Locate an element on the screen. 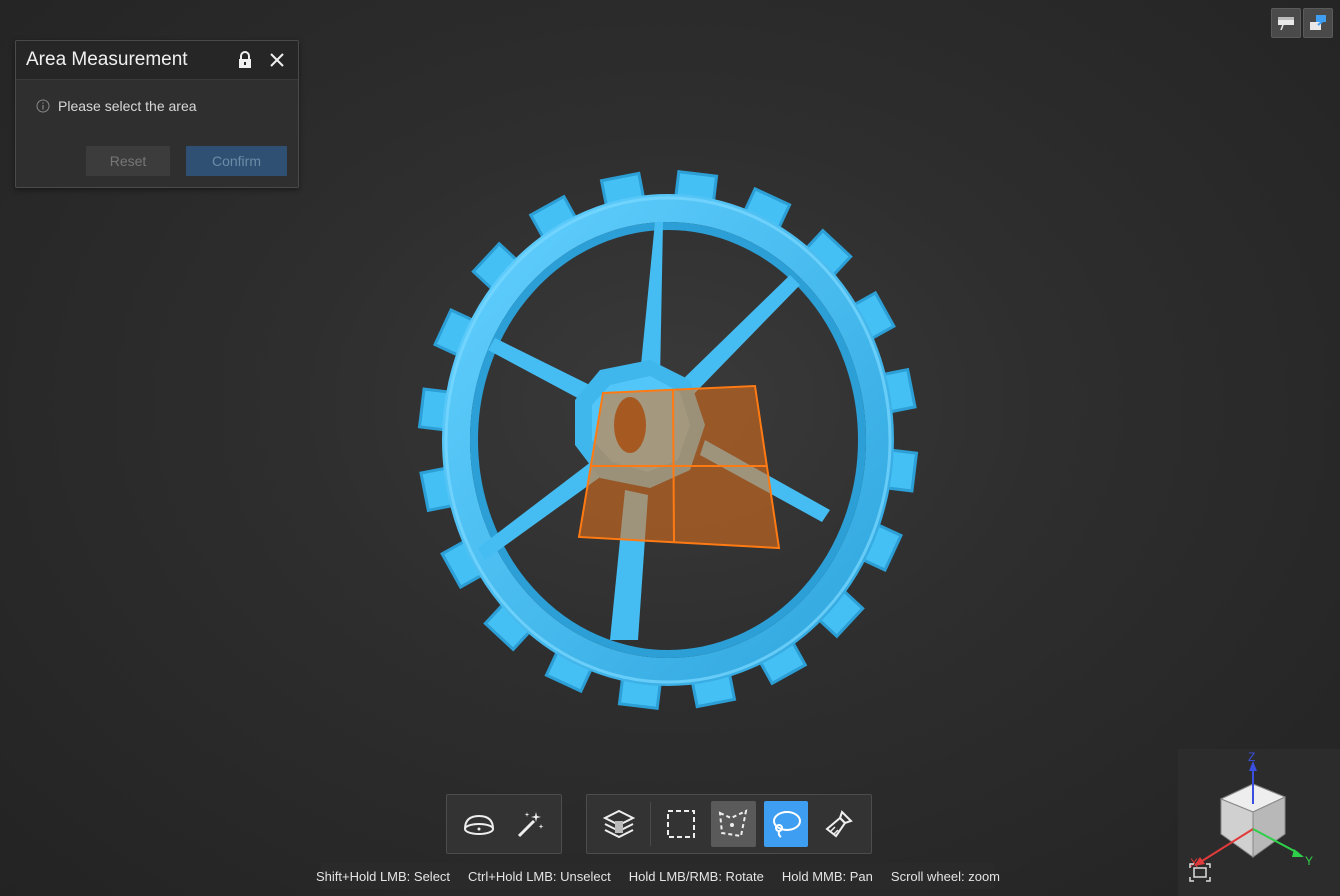  axis-y-label: Y is located at coordinates (1309, 861).